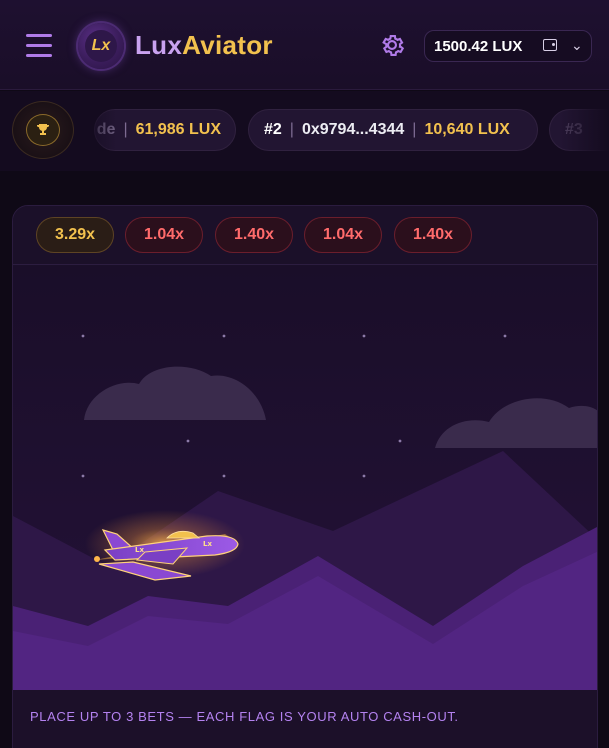 The height and width of the screenshot is (748, 609). I want to click on settings-gear-icon, so click(392, 45).